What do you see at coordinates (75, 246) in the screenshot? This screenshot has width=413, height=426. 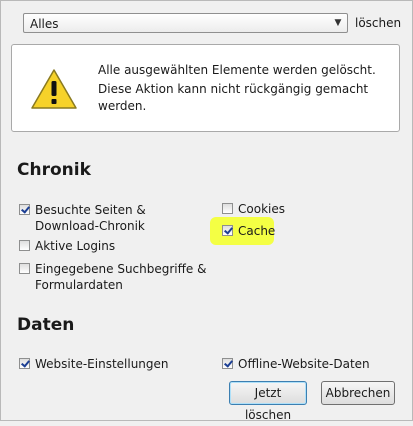 I see `checkbox-label: Aktive Logins` at bounding box center [75, 246].